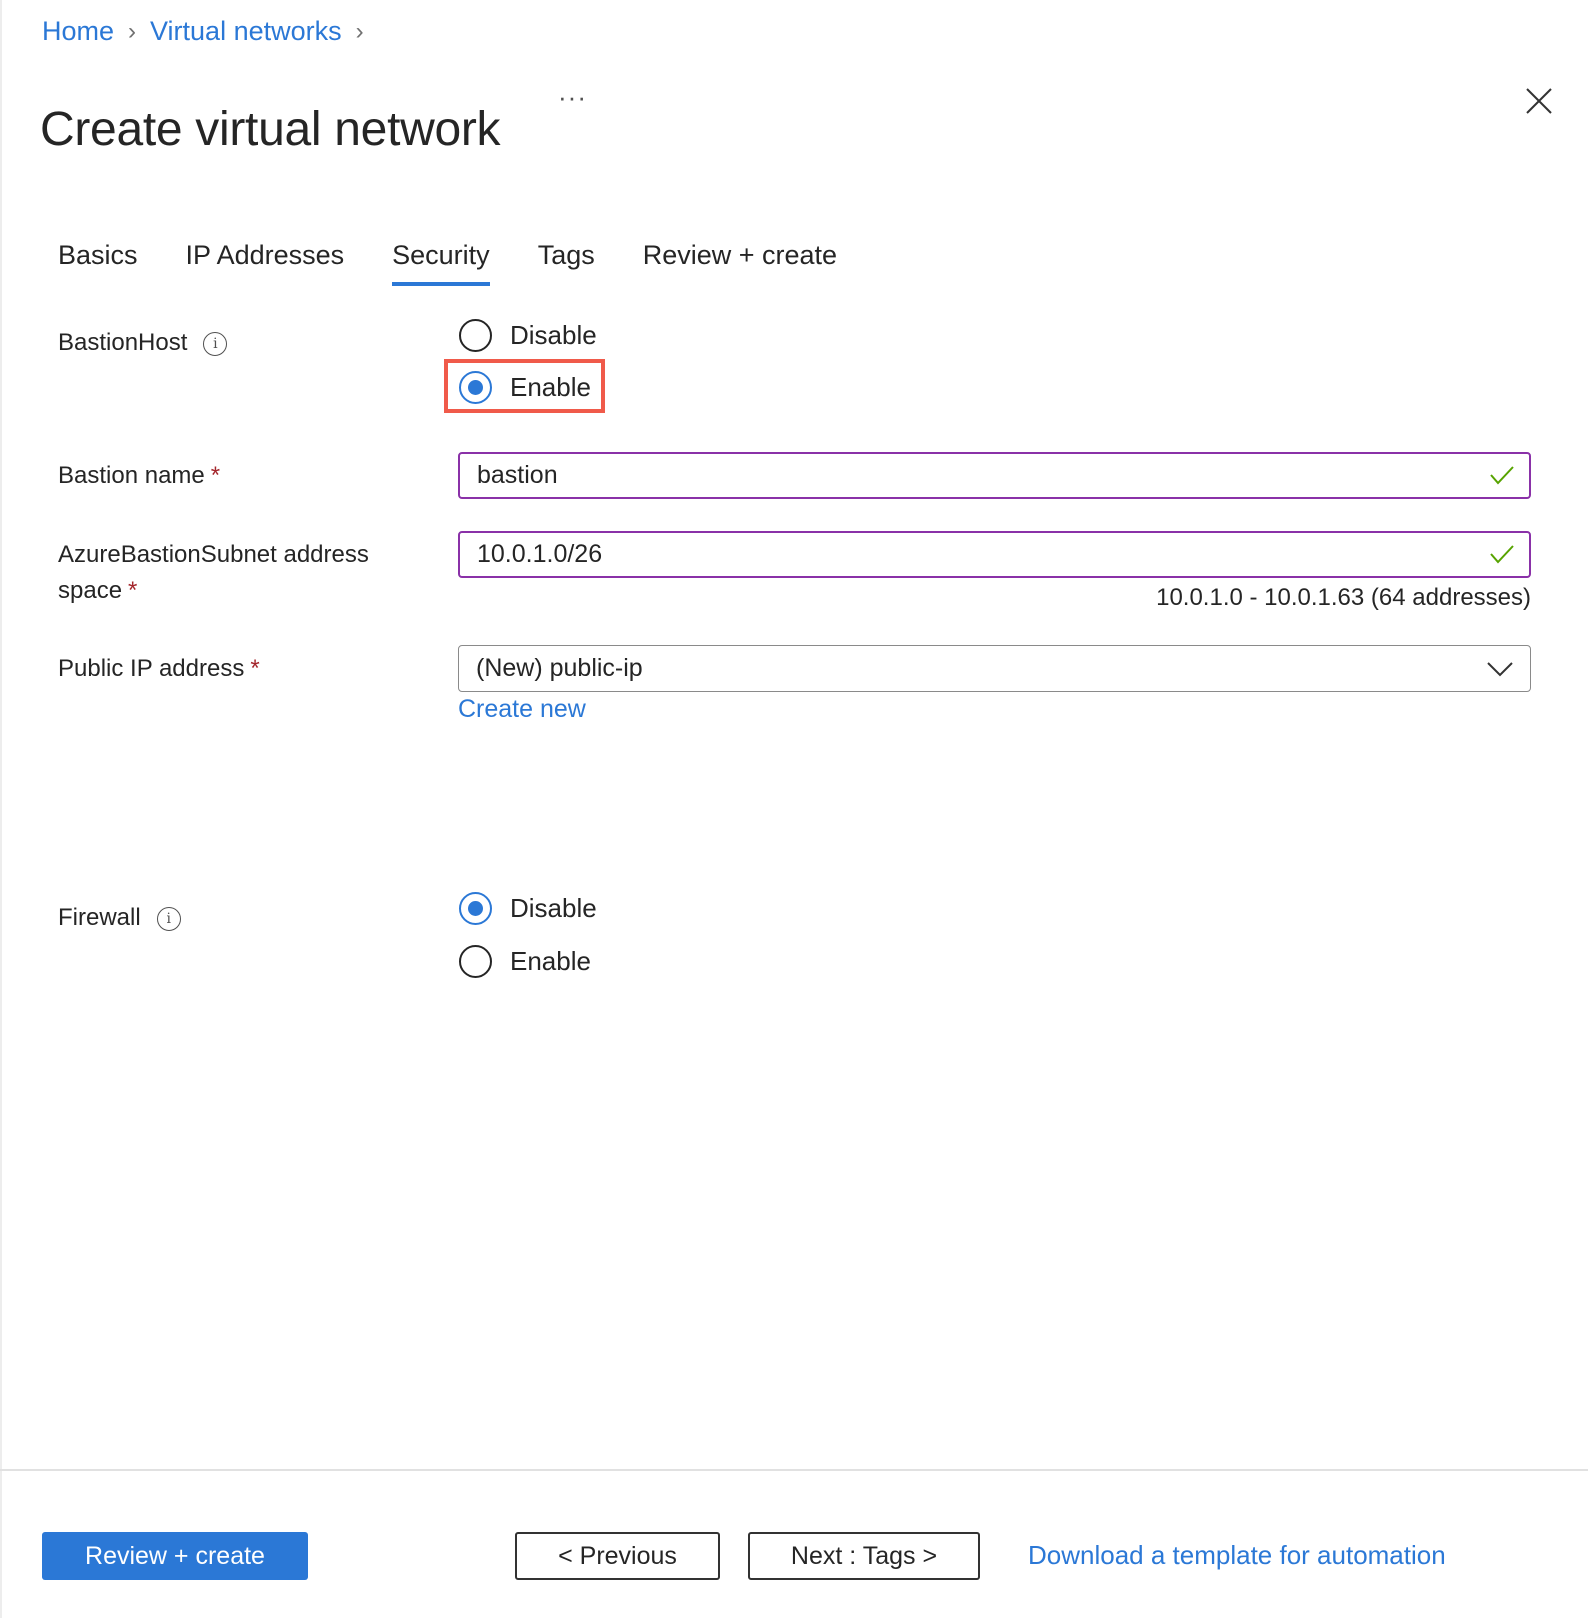 The width and height of the screenshot is (1588, 1618). What do you see at coordinates (994, 668) in the screenshot?
I see `public-ip-dropdown: (New) public-ip` at bounding box center [994, 668].